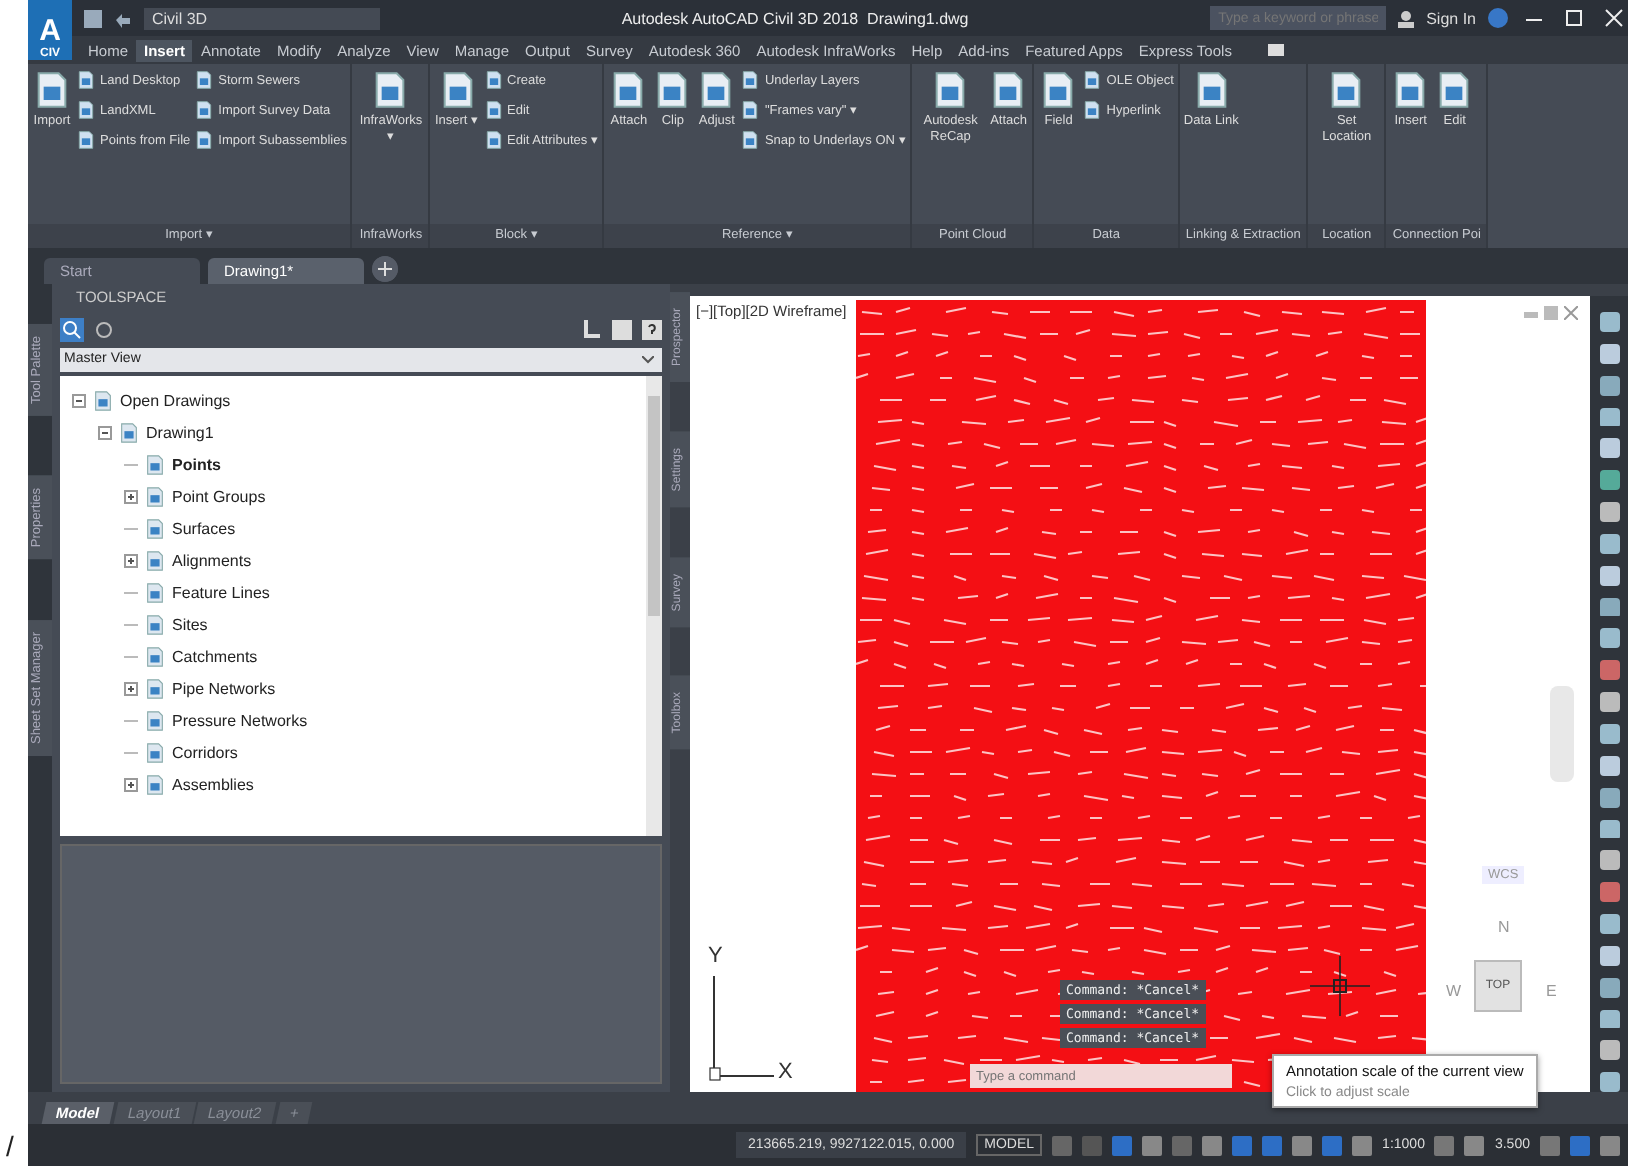 The height and width of the screenshot is (1166, 1628). I want to click on tree-item: Points, so click(385, 464).